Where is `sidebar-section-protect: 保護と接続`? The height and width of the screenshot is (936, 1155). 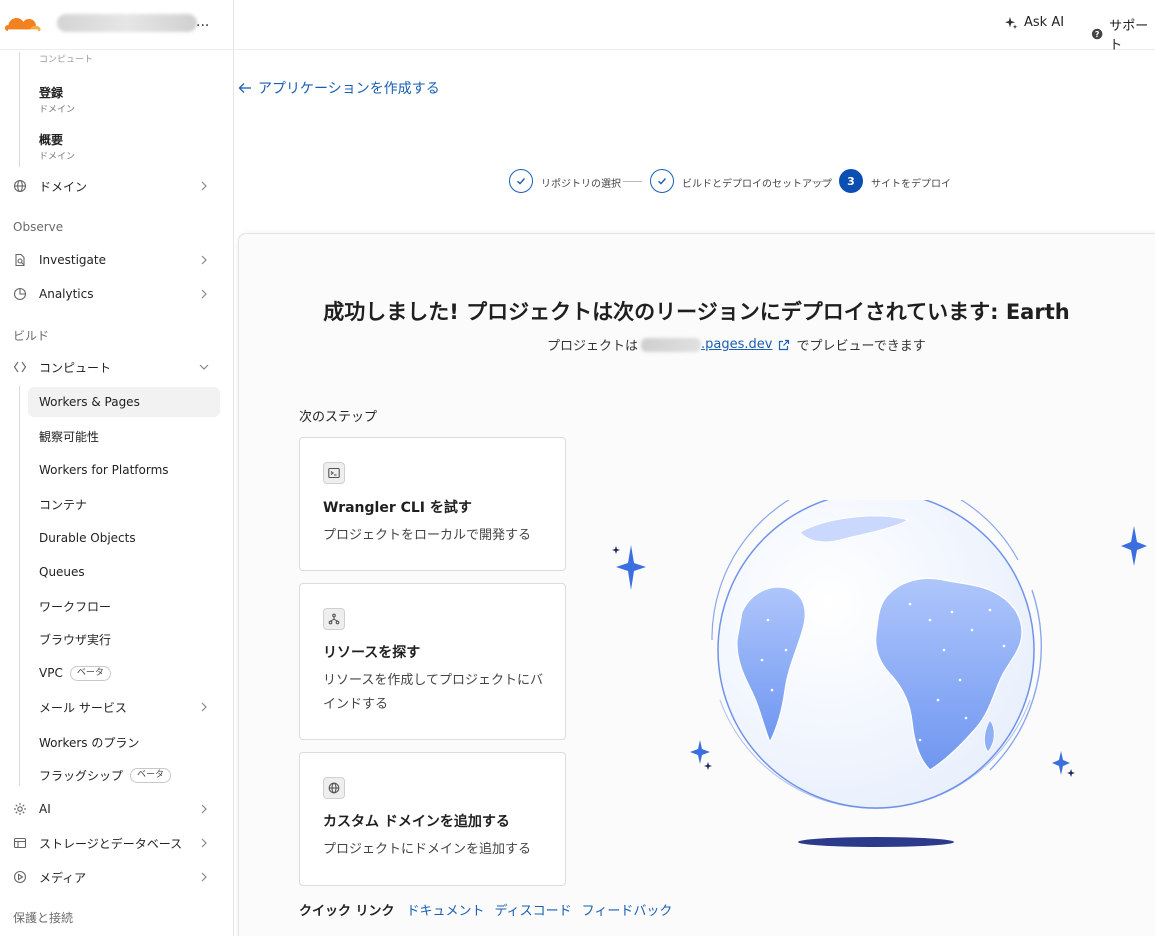 sidebar-section-protect: 保護と接続 is located at coordinates (43, 918).